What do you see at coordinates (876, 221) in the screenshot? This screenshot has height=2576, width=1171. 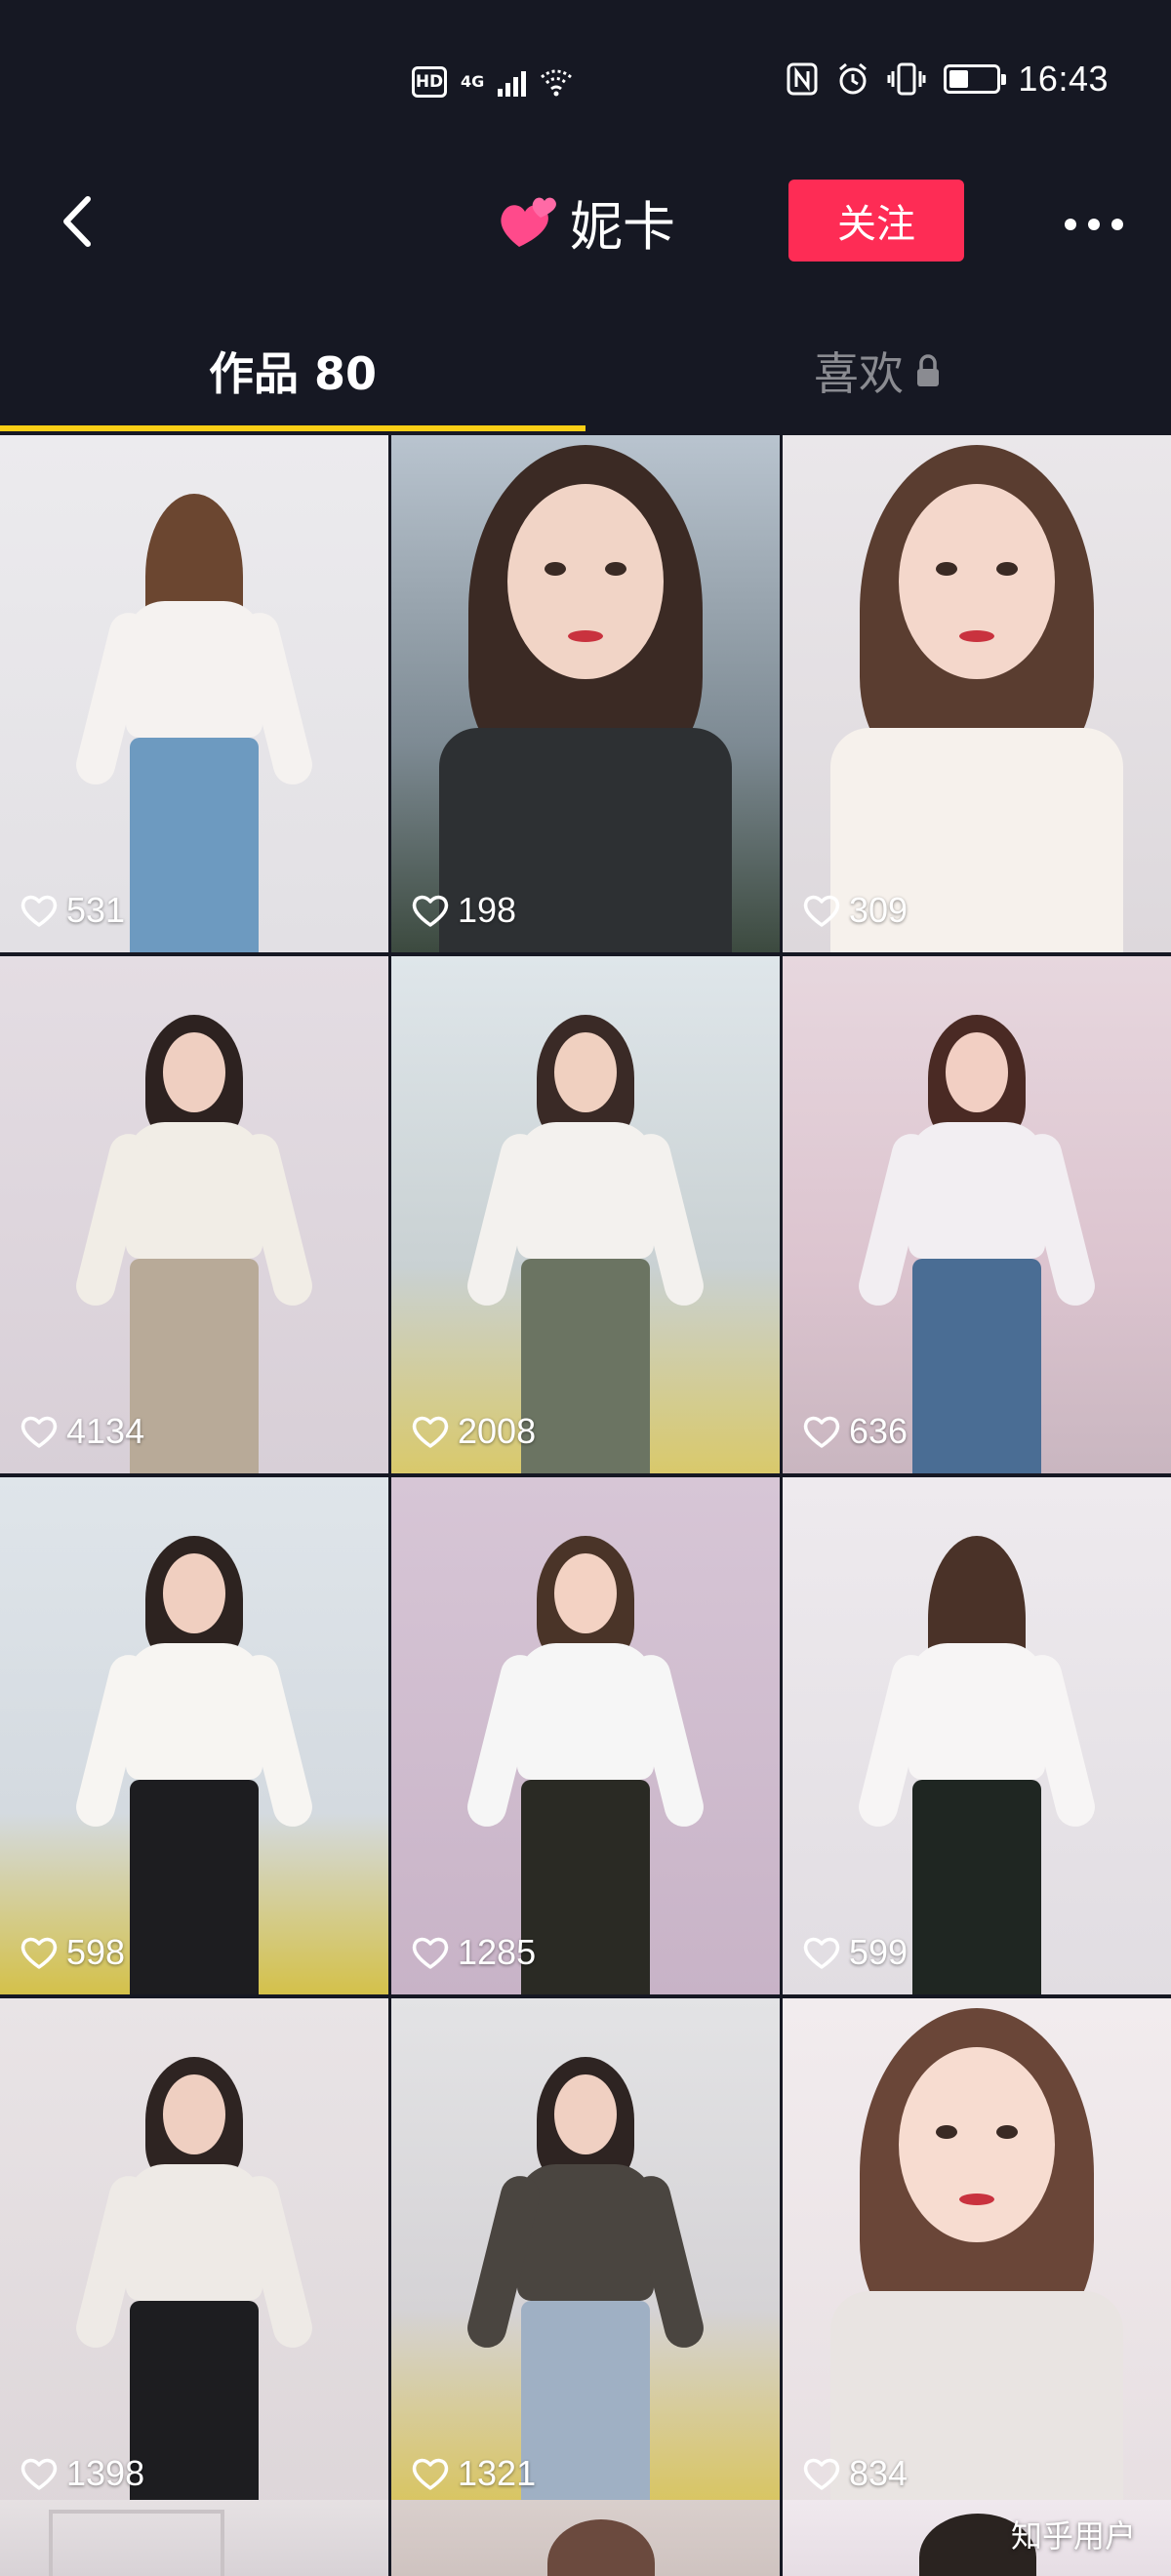 I see `follow-button: 关注` at bounding box center [876, 221].